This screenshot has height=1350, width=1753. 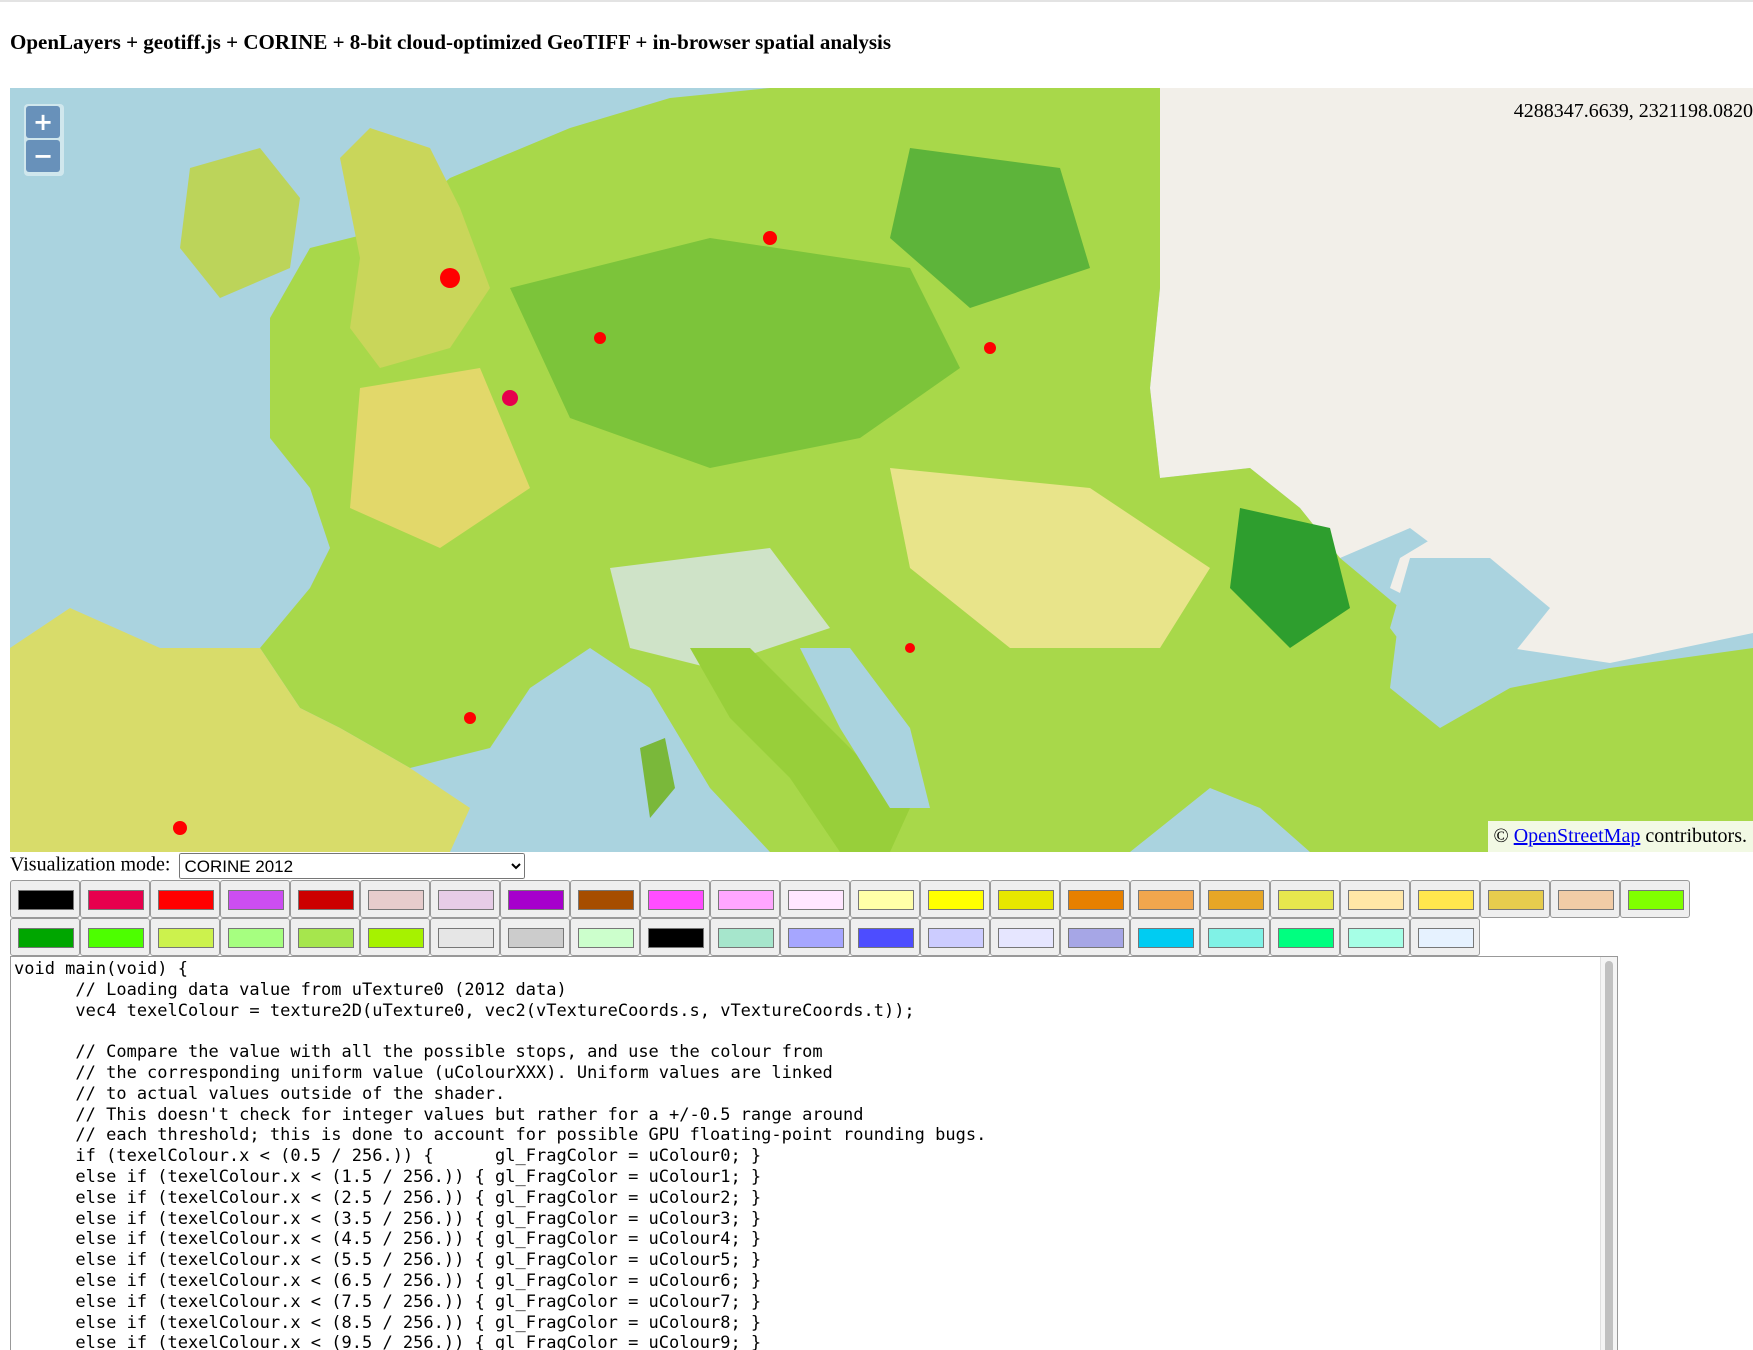 I want to click on map-attribution: © OpenStreetMap contributors., so click(x=1620, y=836).